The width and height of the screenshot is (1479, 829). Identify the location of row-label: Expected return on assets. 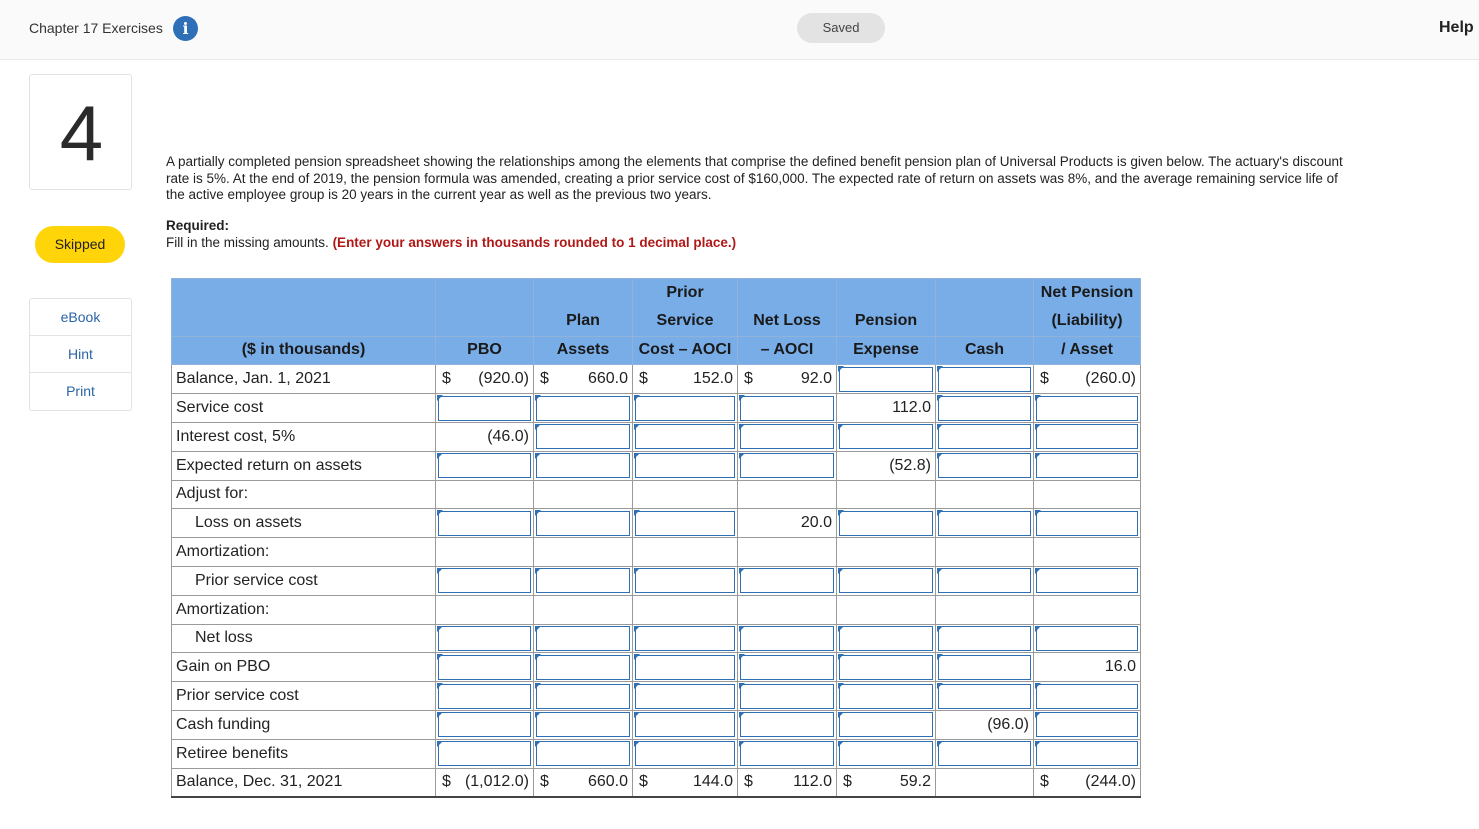
(303, 465).